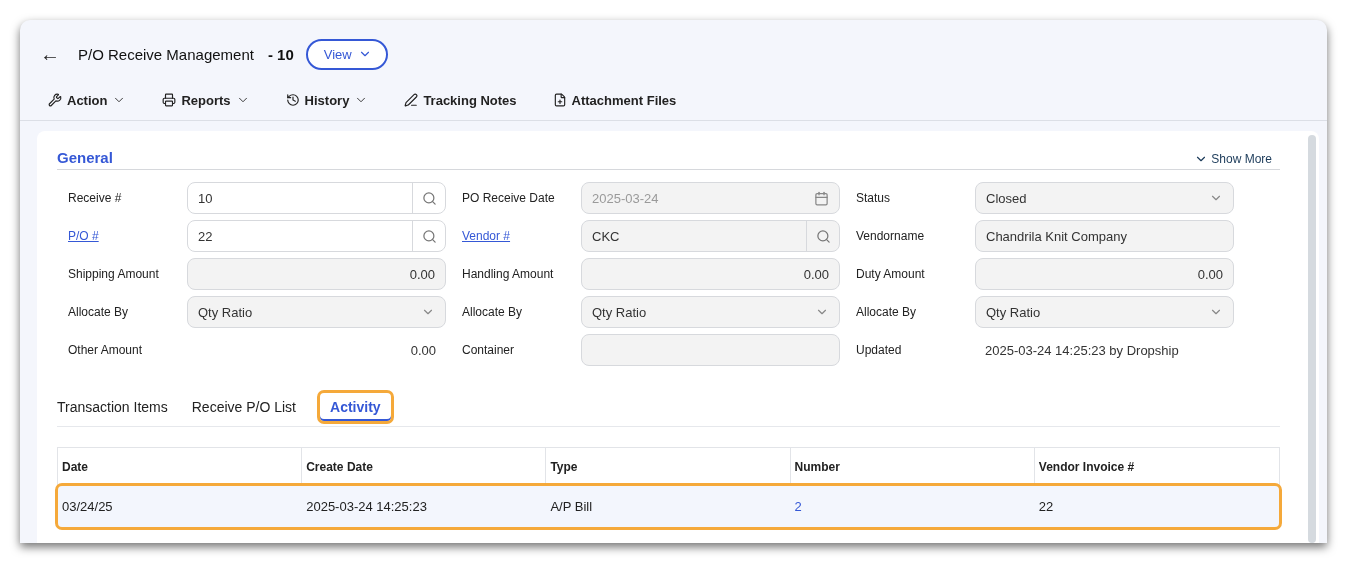  What do you see at coordinates (248, 407) in the screenshot?
I see `tab: Receive P/O List` at bounding box center [248, 407].